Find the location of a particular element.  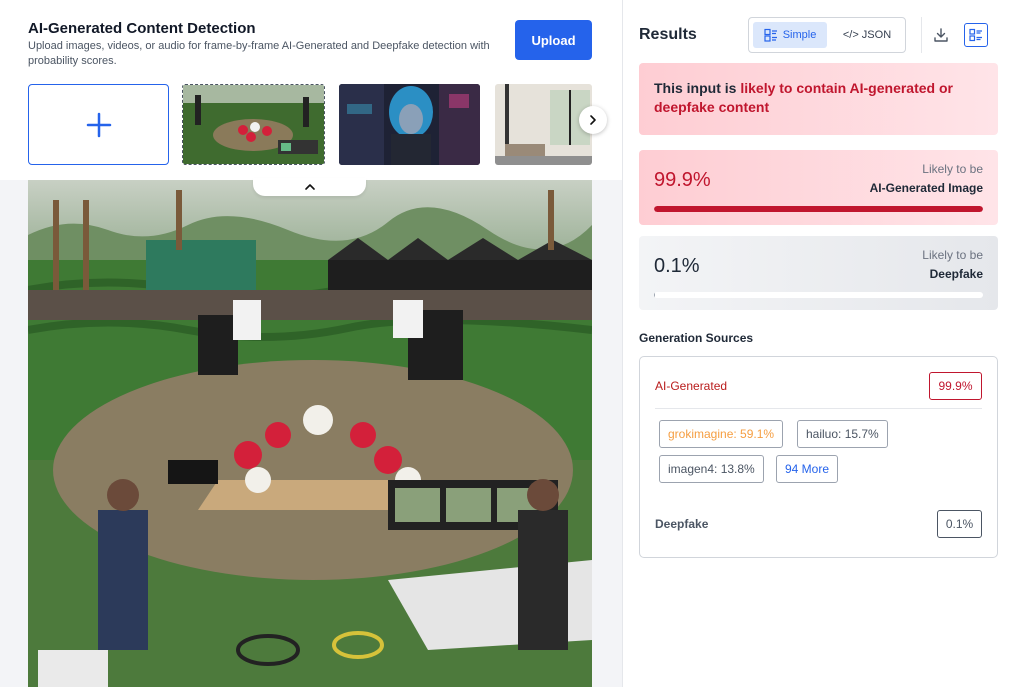

ai-generated-badge: 99.9% is located at coordinates (955, 386).